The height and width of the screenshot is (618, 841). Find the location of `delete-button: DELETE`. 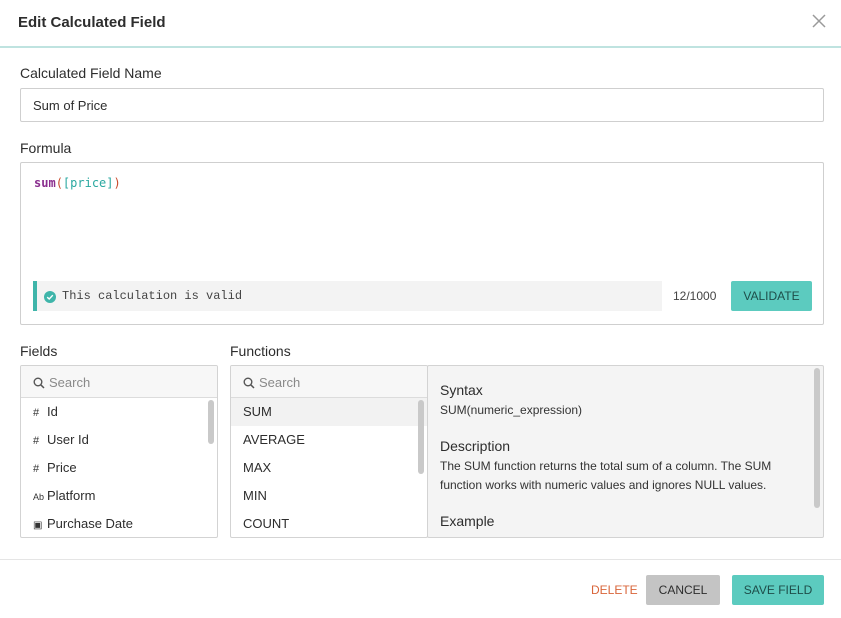

delete-button: DELETE is located at coordinates (614, 590).